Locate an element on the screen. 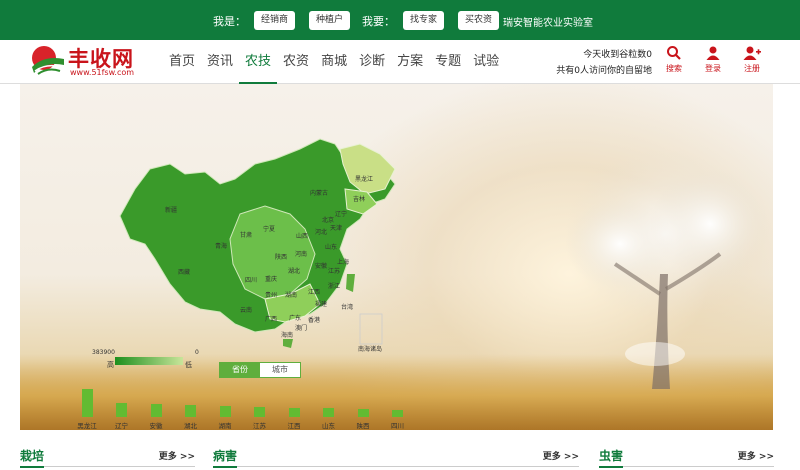 This screenshot has height=470, width=800. bar-column: 湖南 is located at coordinates (225, 418).